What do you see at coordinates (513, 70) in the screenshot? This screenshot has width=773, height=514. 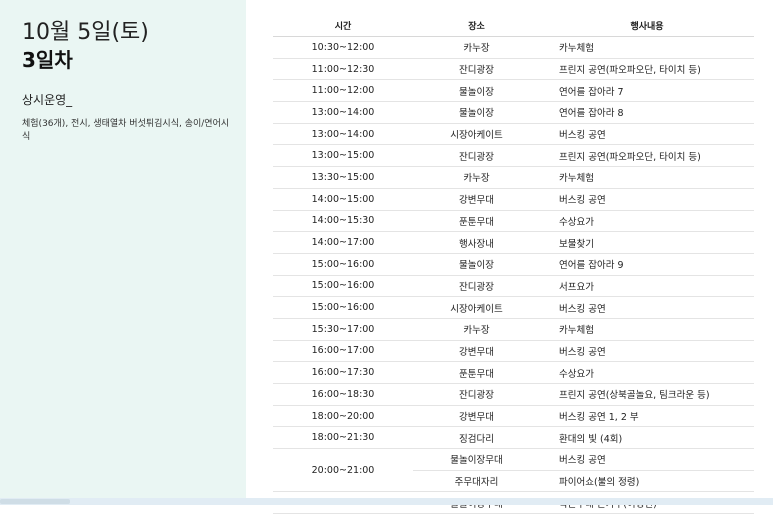 I see `table-row: 11:00~12:30 잔디광장 프린지 공연(파오파오단, 타이치 등)` at bounding box center [513, 70].